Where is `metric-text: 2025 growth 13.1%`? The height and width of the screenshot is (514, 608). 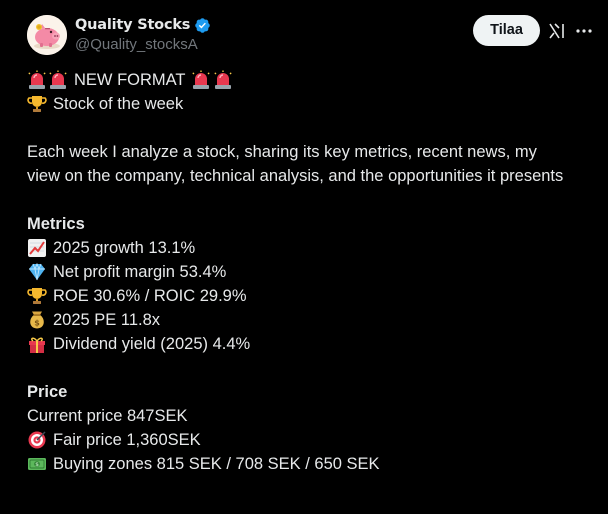 metric-text: 2025 growth 13.1% is located at coordinates (124, 248).